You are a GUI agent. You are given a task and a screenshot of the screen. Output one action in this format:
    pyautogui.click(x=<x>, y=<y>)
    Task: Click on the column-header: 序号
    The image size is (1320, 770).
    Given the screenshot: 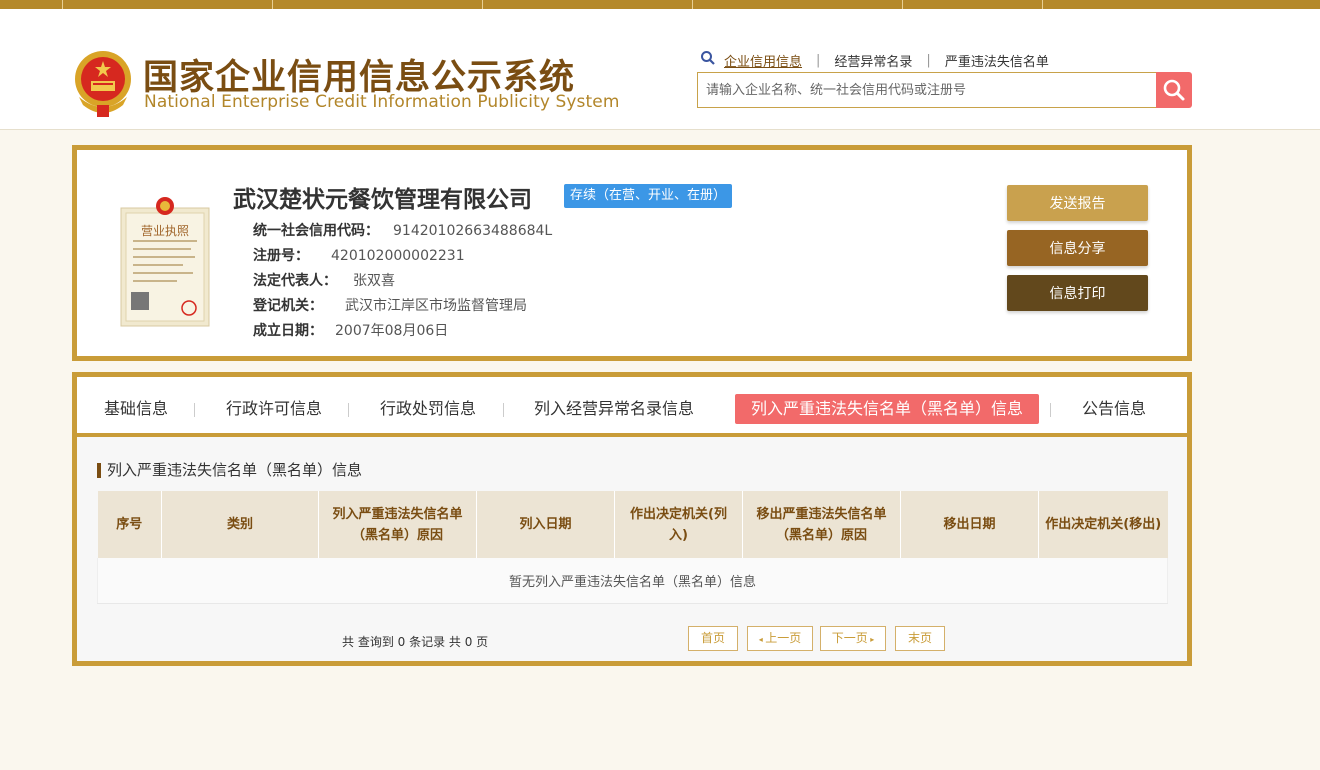 What is the action you would take?
    pyautogui.click(x=129, y=524)
    